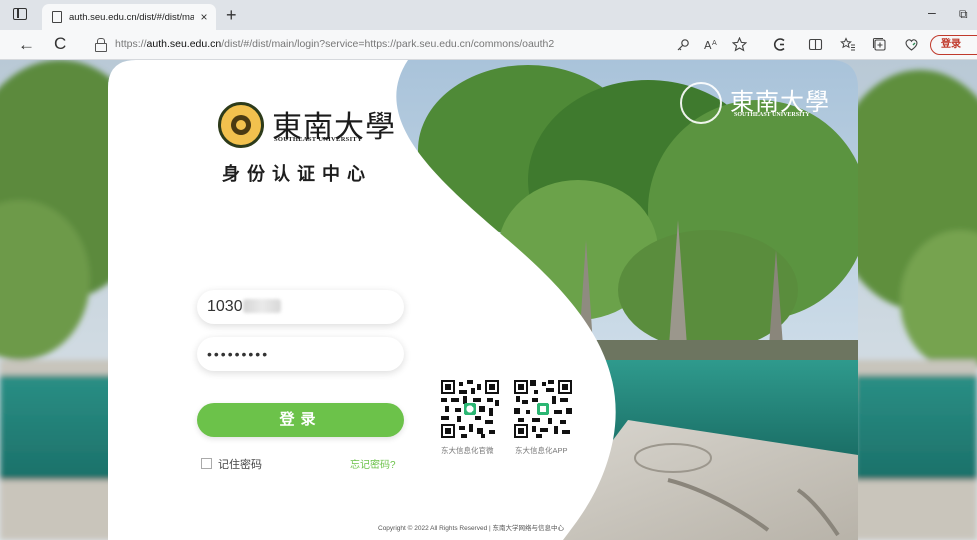 The image size is (977, 540). I want to click on university-emblem-icon, so click(241, 125).